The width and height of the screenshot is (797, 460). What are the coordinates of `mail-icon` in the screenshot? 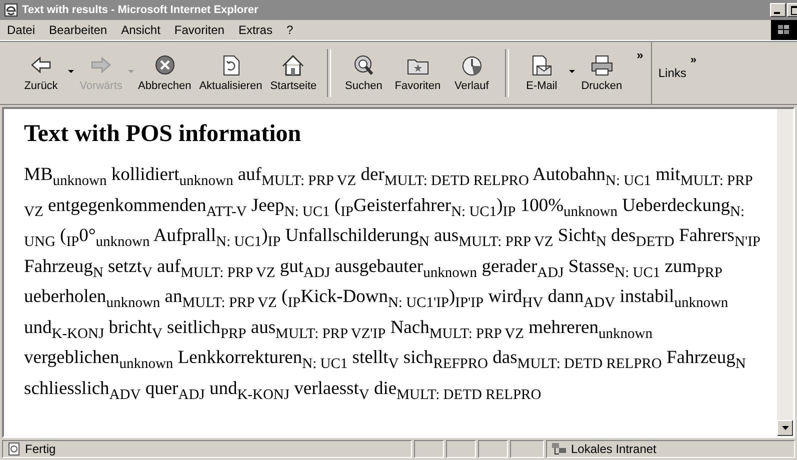 It's located at (542, 65).